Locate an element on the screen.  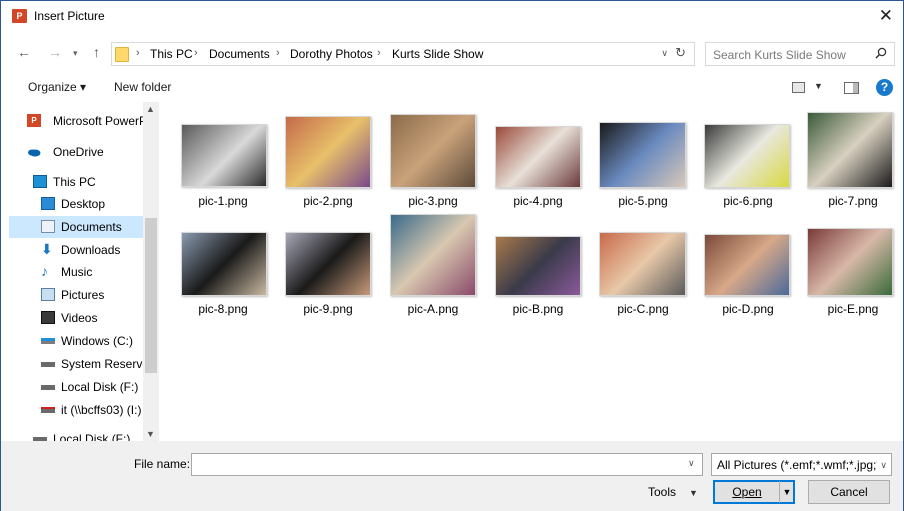
nav-item-it-network: it (\\bcffs03) (I:) is located at coordinates (76, 410).